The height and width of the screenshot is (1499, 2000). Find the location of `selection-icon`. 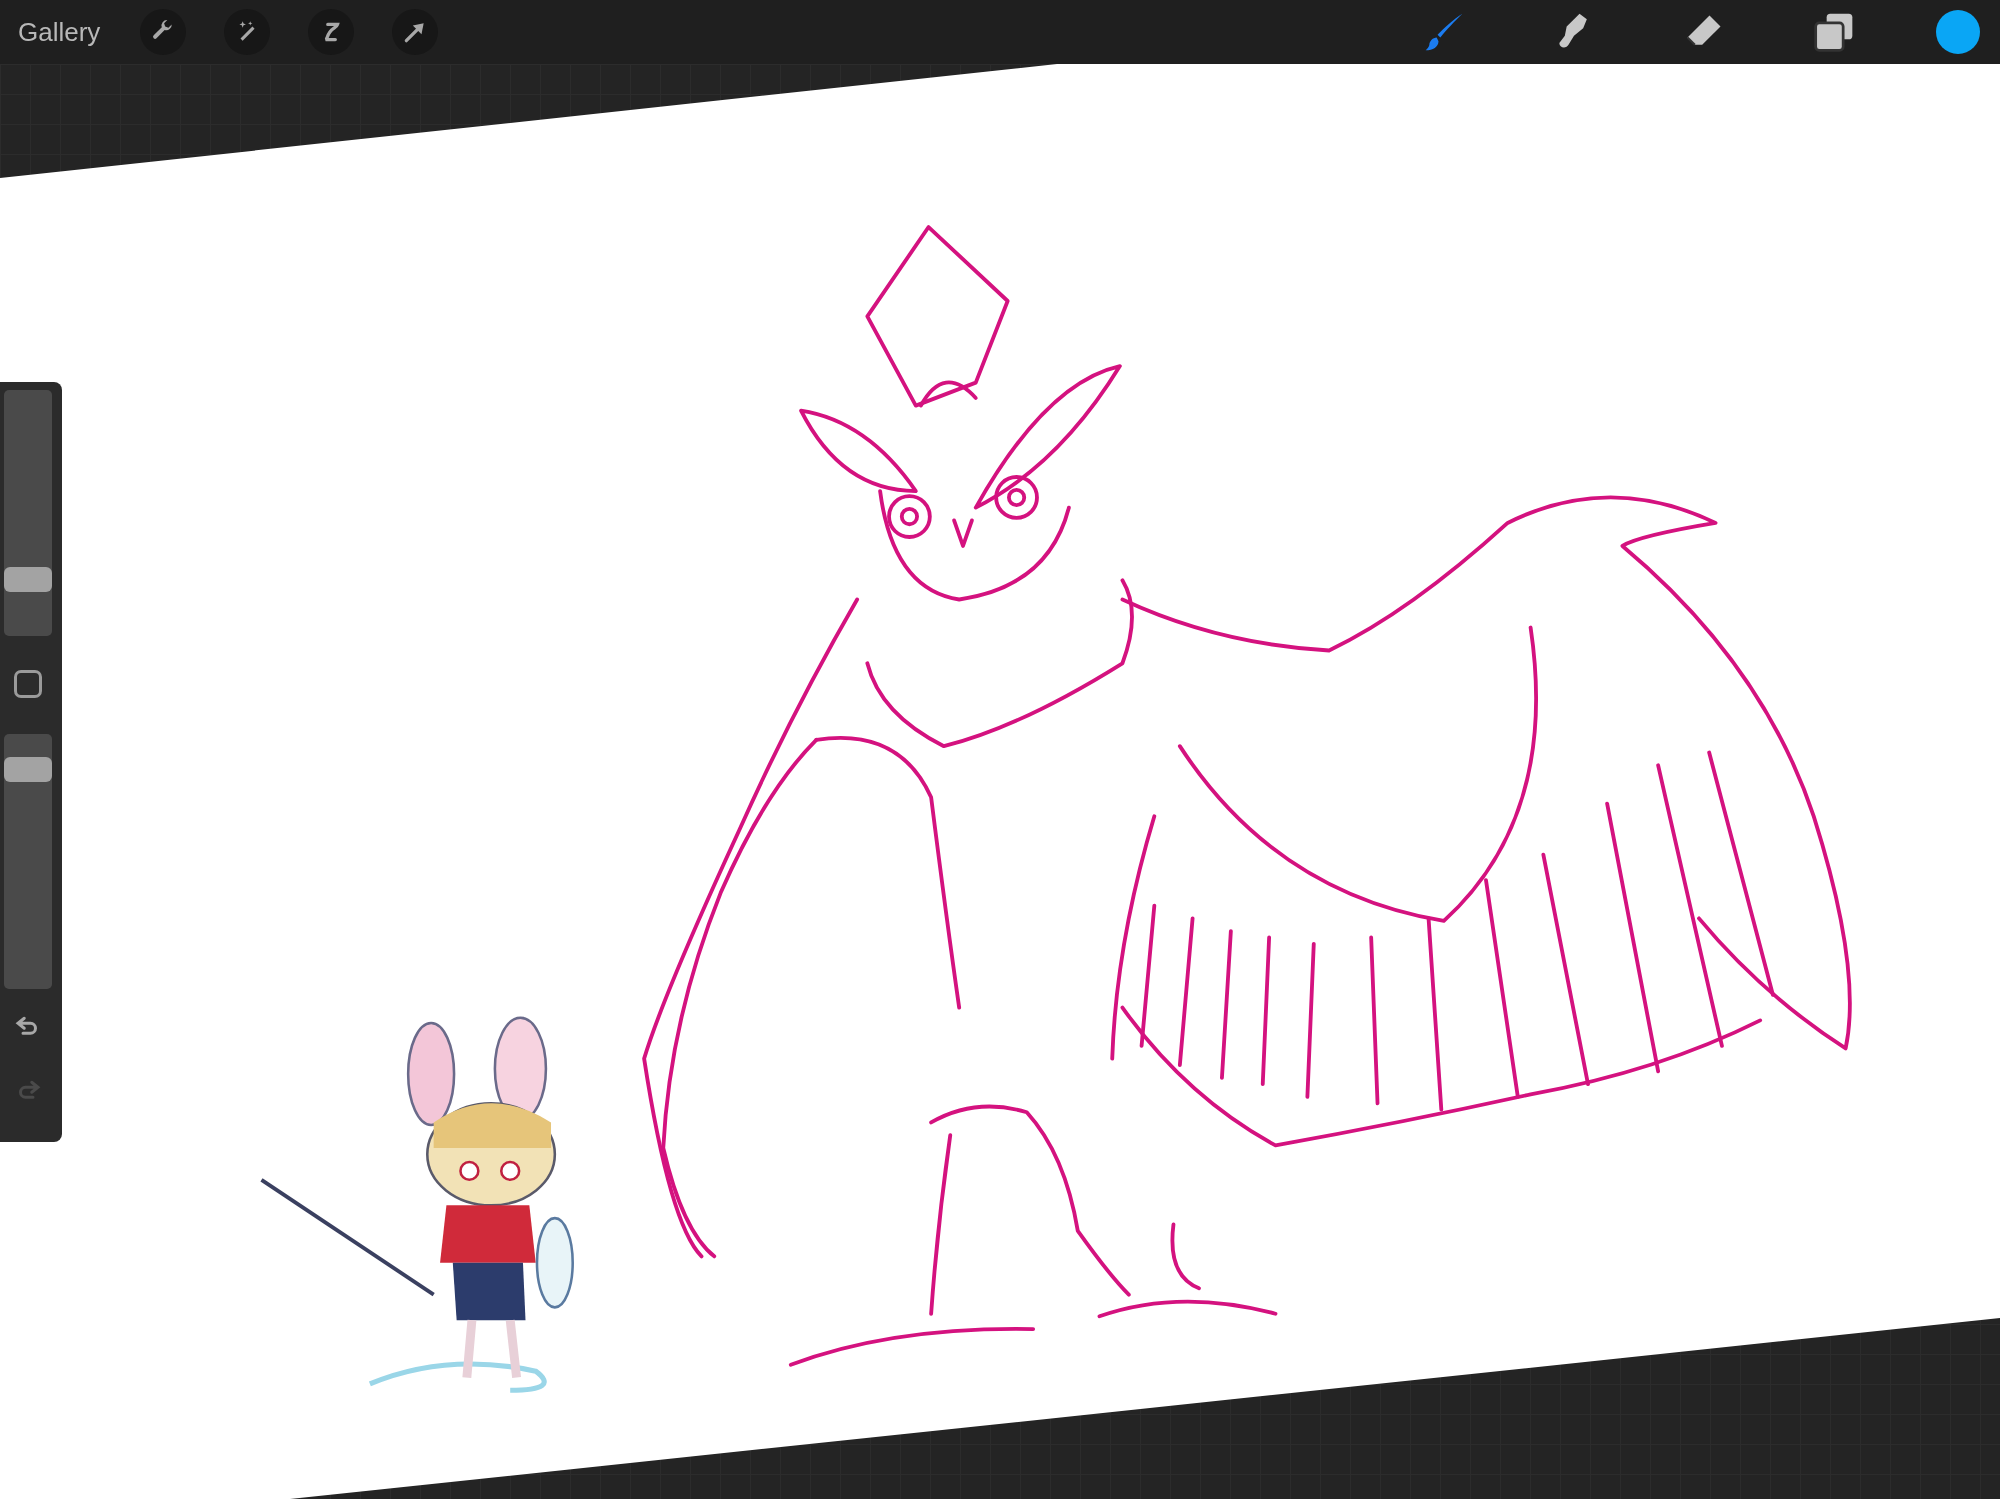

selection-icon is located at coordinates (331, 32).